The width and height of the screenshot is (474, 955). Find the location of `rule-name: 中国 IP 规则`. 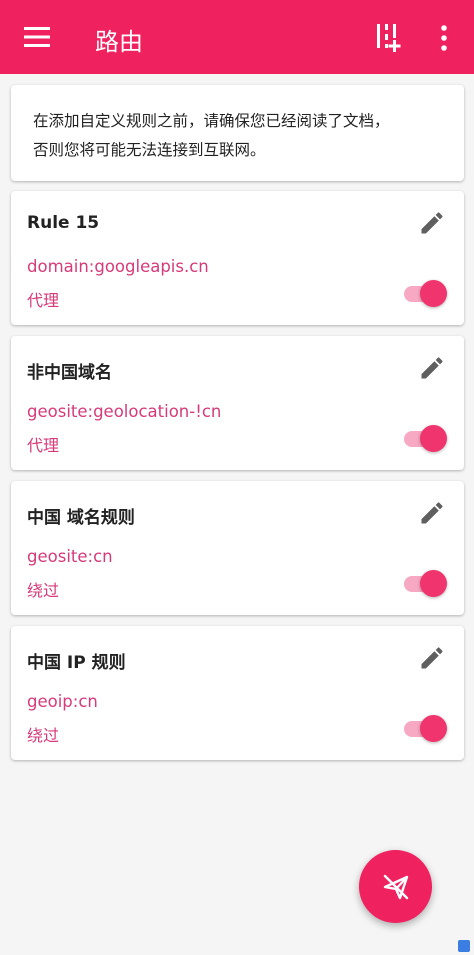

rule-name: 中国 IP 规则 is located at coordinates (76, 663).